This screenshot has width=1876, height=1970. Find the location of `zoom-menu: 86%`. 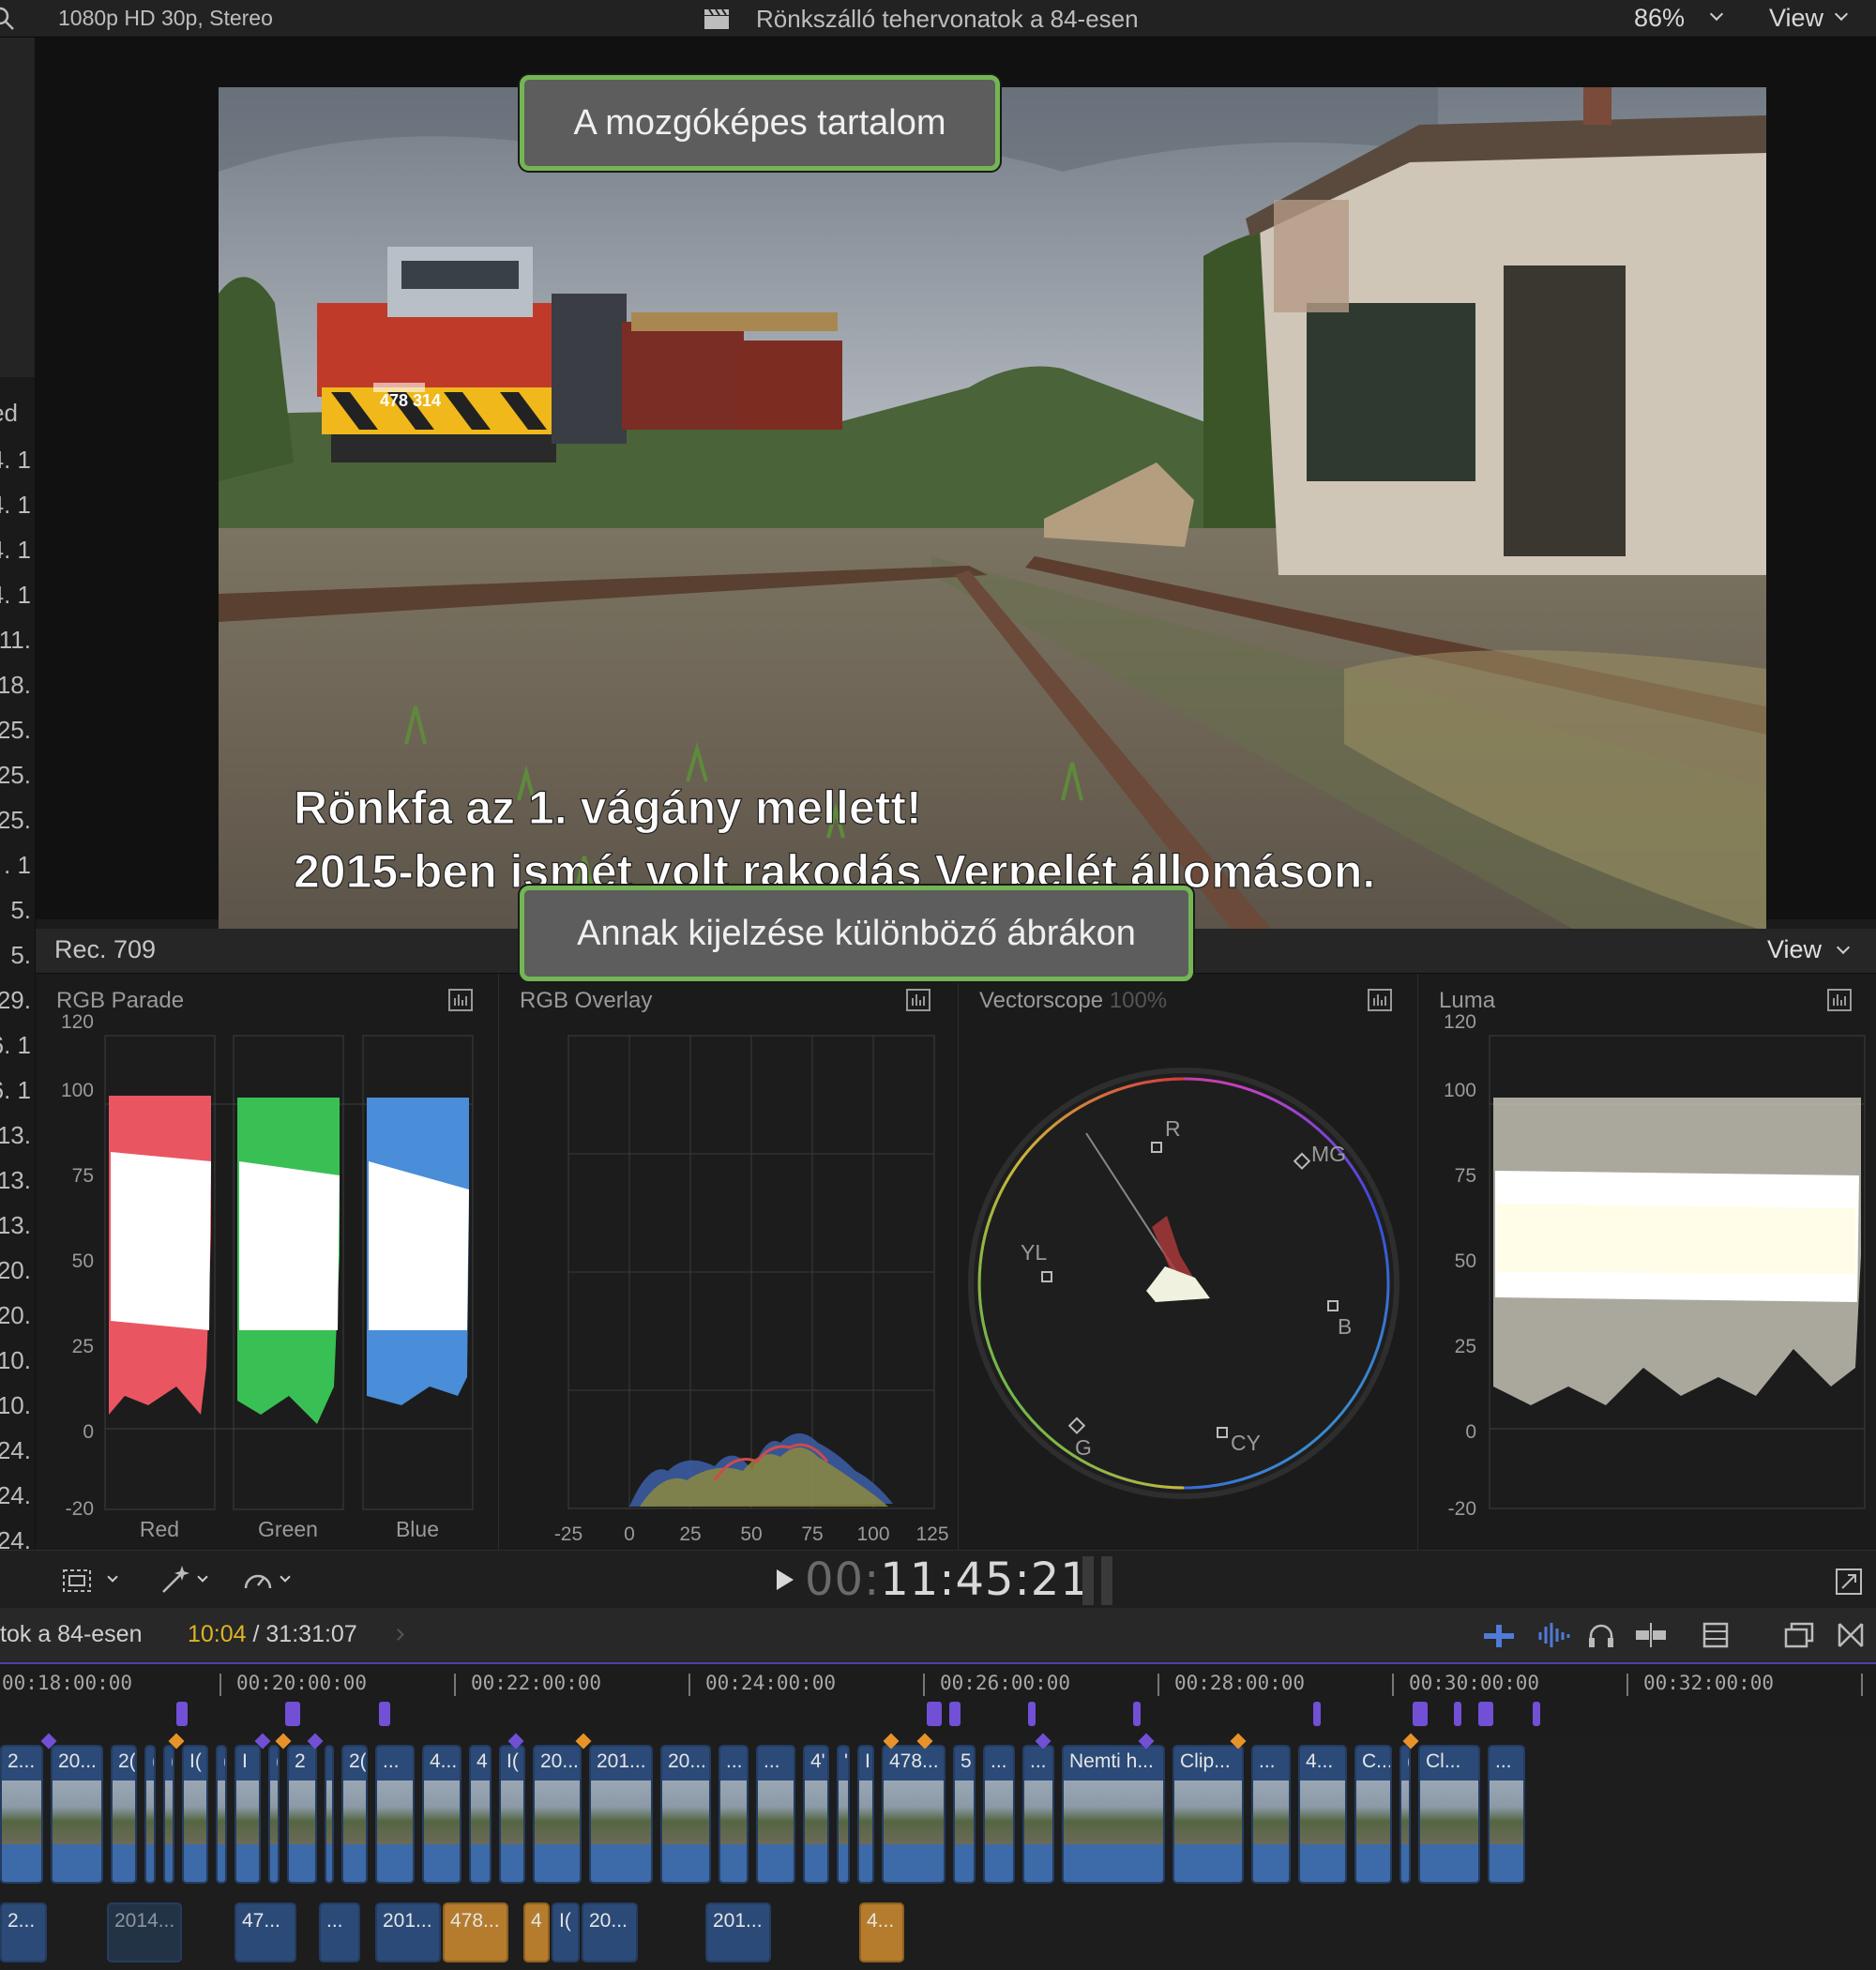

zoom-menu: 86% is located at coordinates (1659, 18).